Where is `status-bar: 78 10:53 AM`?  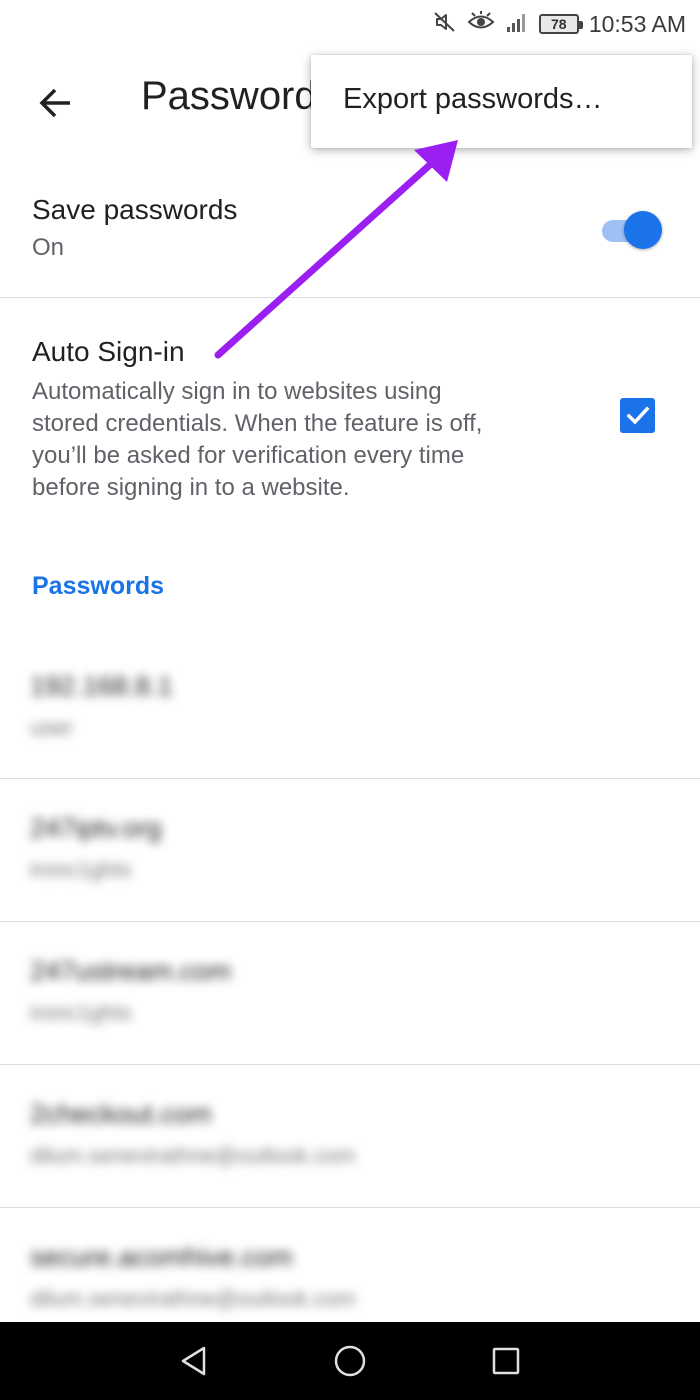 status-bar: 78 10:53 AM is located at coordinates (350, 24).